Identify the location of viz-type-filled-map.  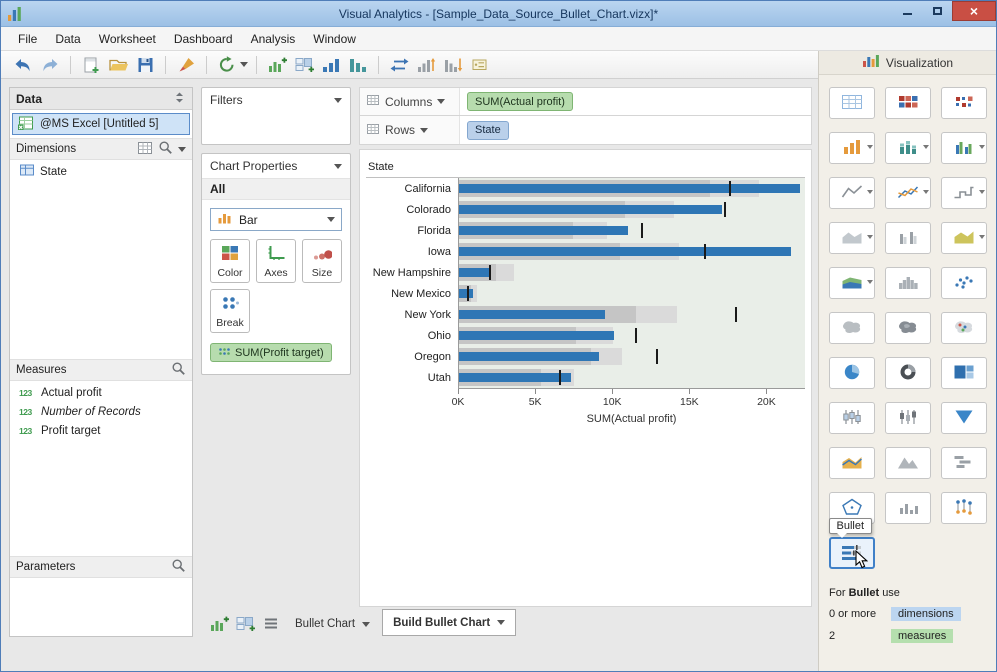
(907, 328).